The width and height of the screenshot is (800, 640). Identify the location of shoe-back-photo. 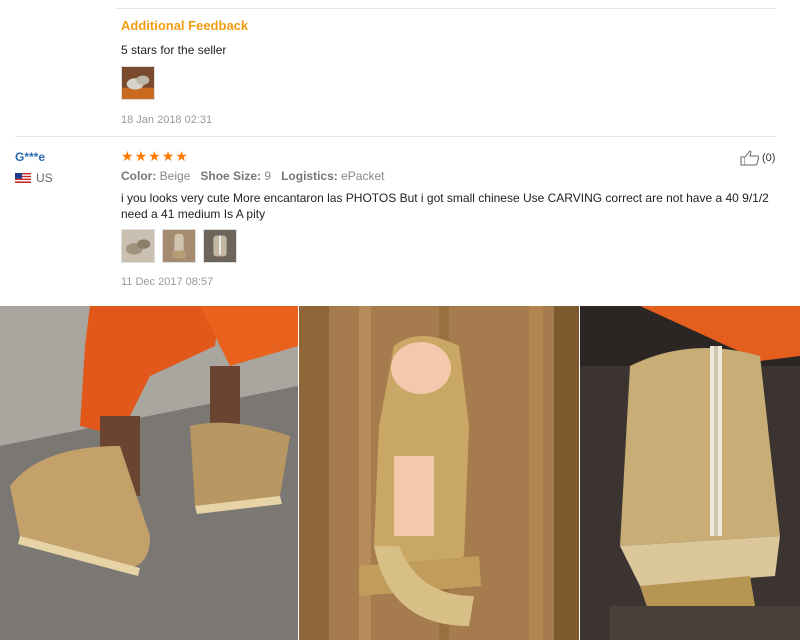
(690, 473).